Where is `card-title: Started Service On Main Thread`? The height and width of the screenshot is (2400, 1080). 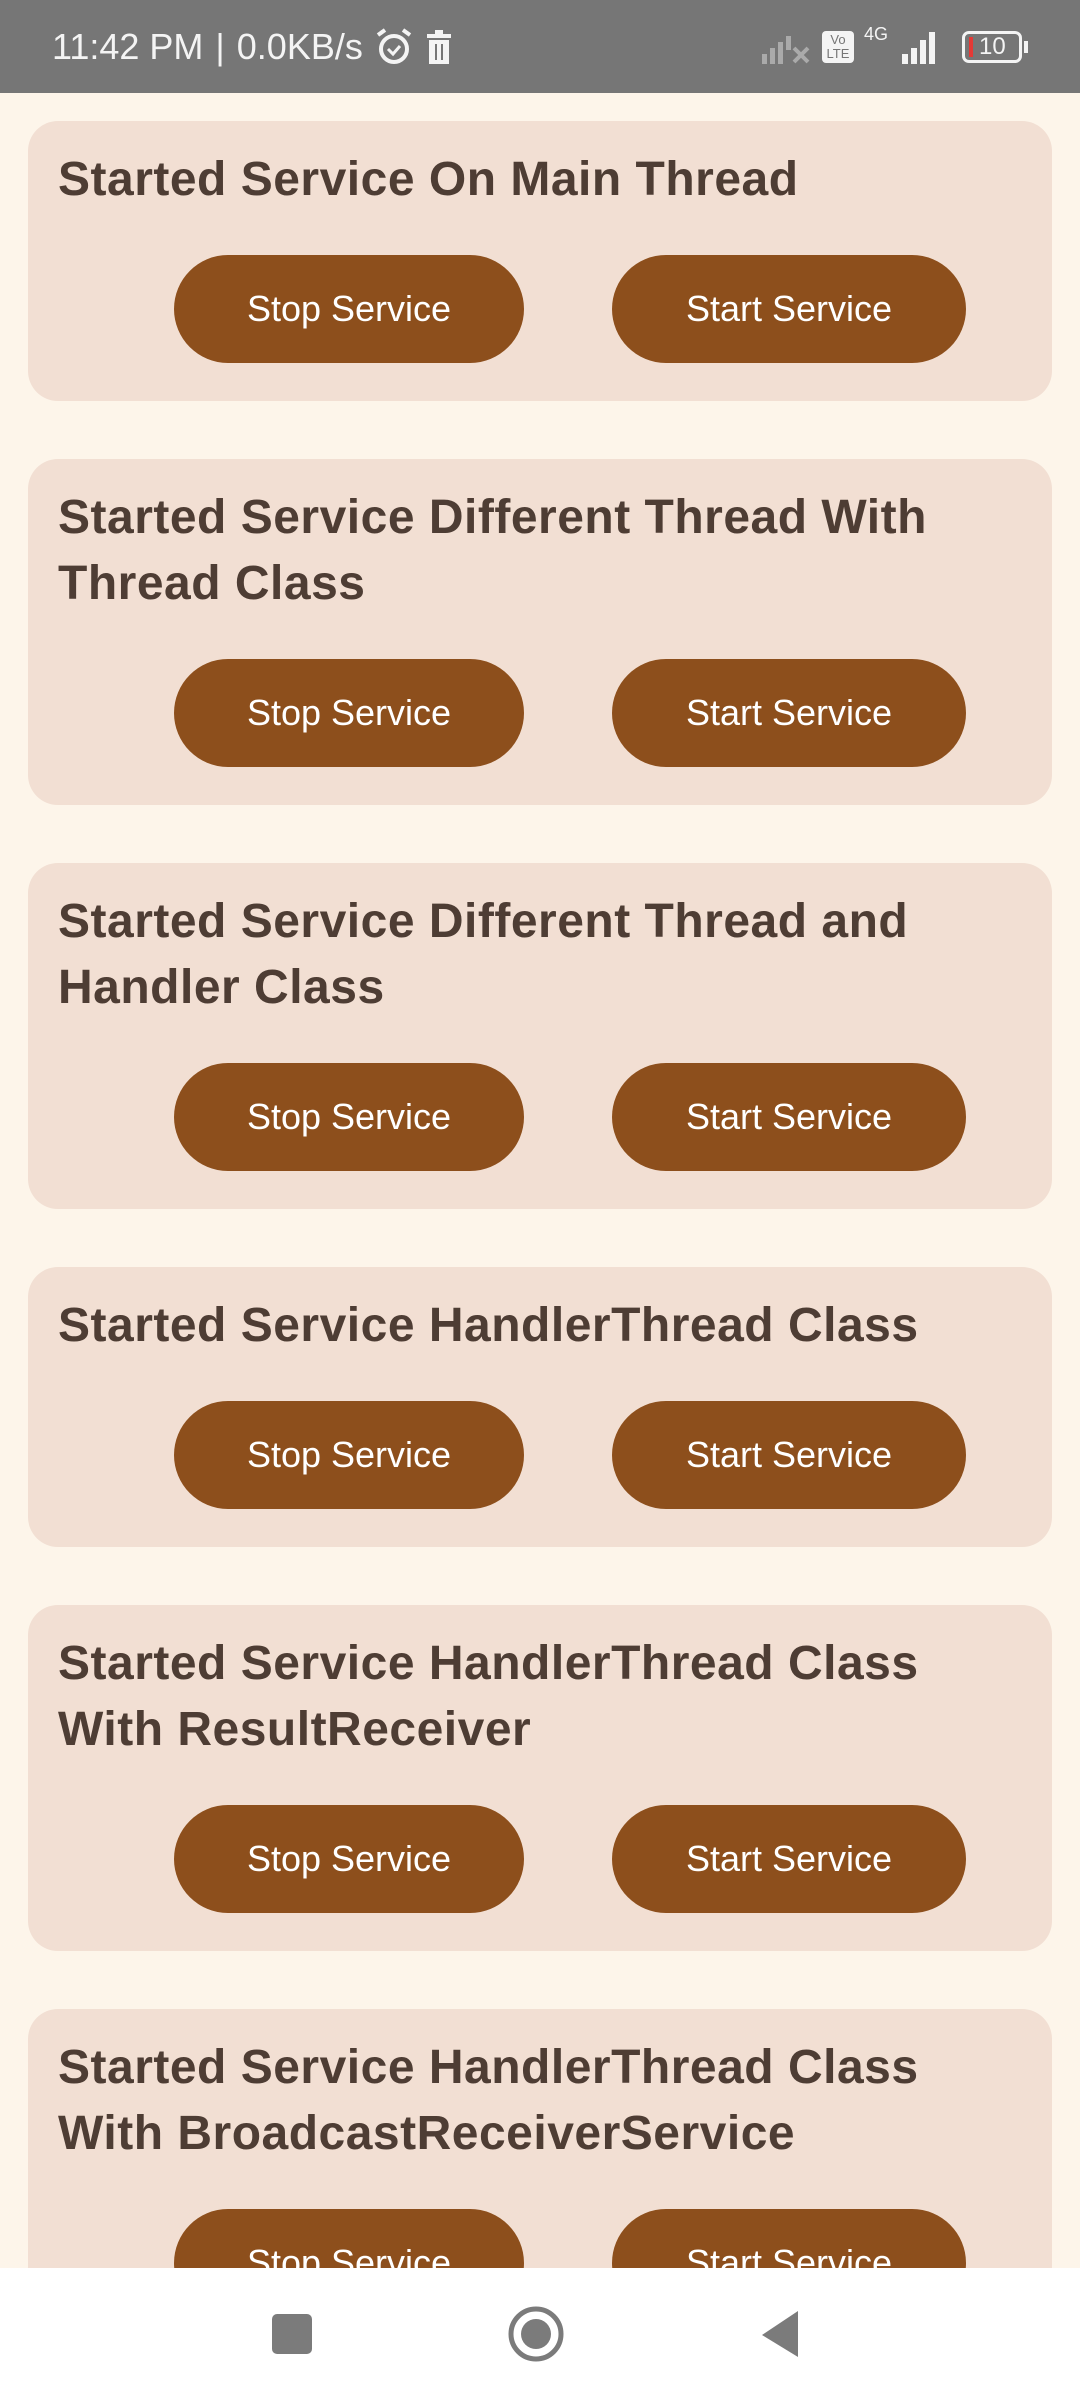
card-title: Started Service On Main Thread is located at coordinates (428, 179).